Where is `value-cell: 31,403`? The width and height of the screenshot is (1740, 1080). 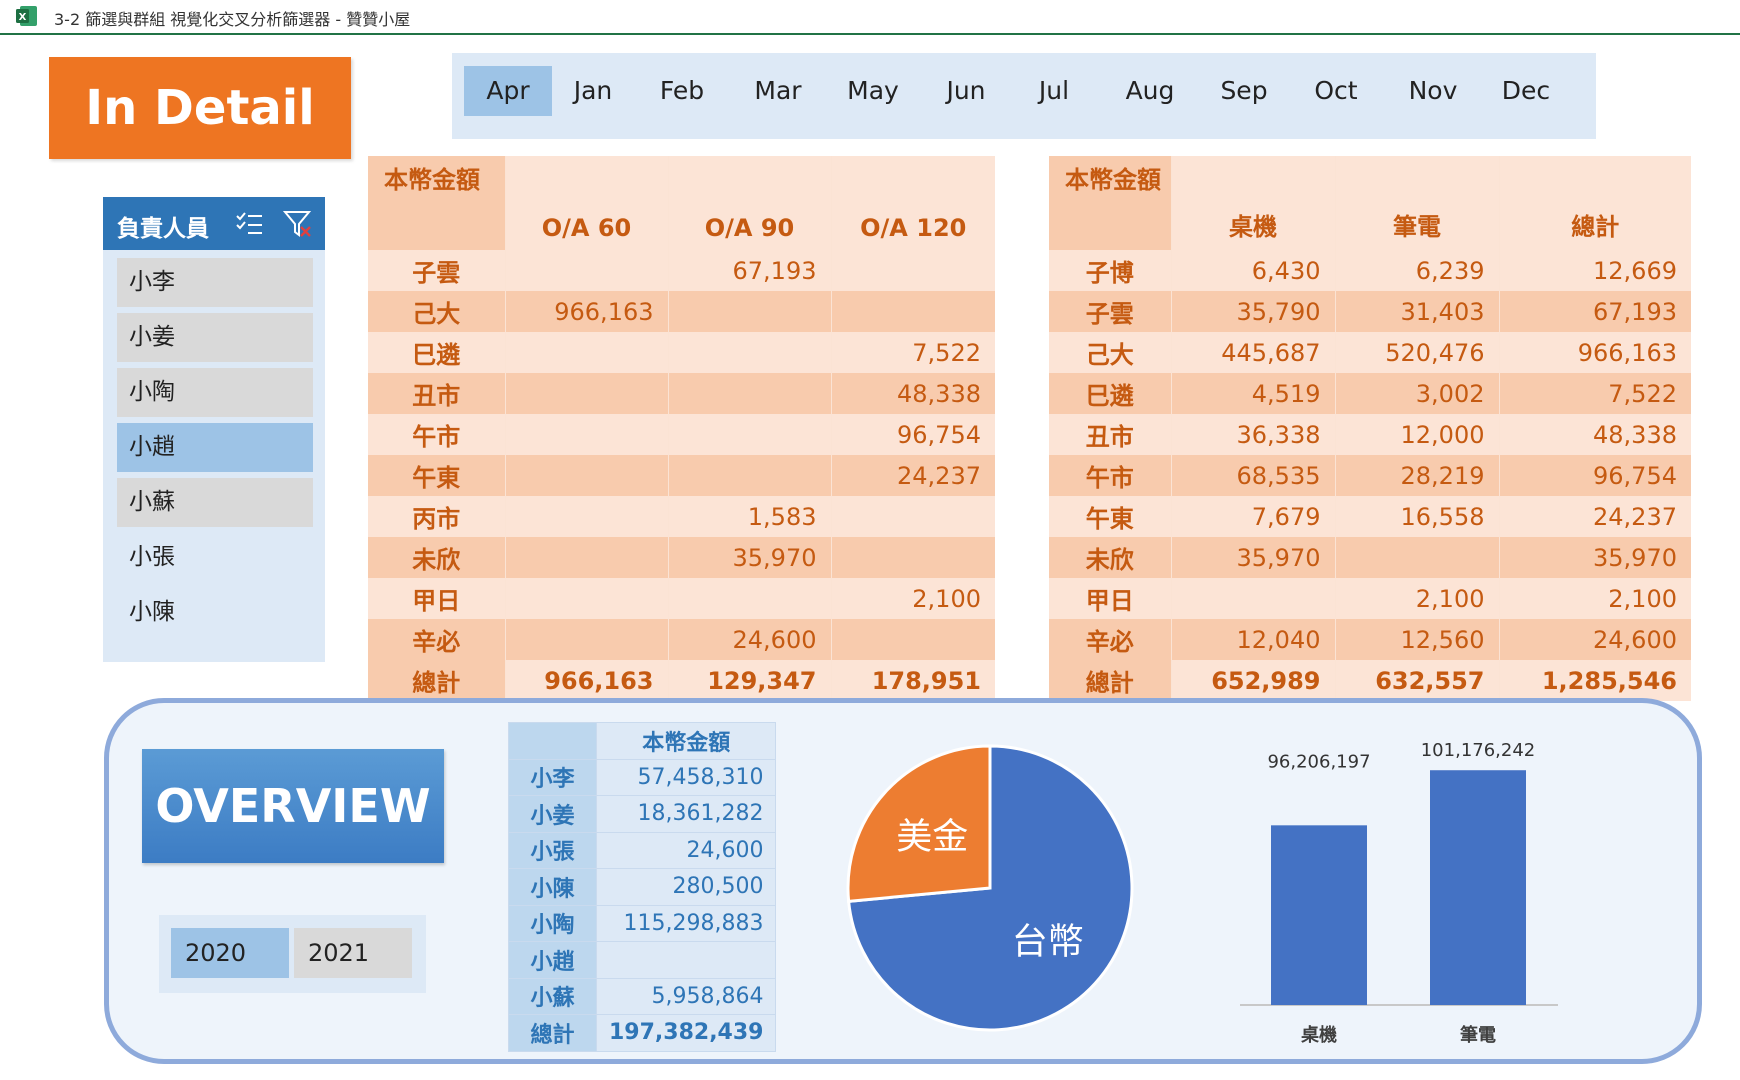
value-cell: 31,403 is located at coordinates (1416, 311).